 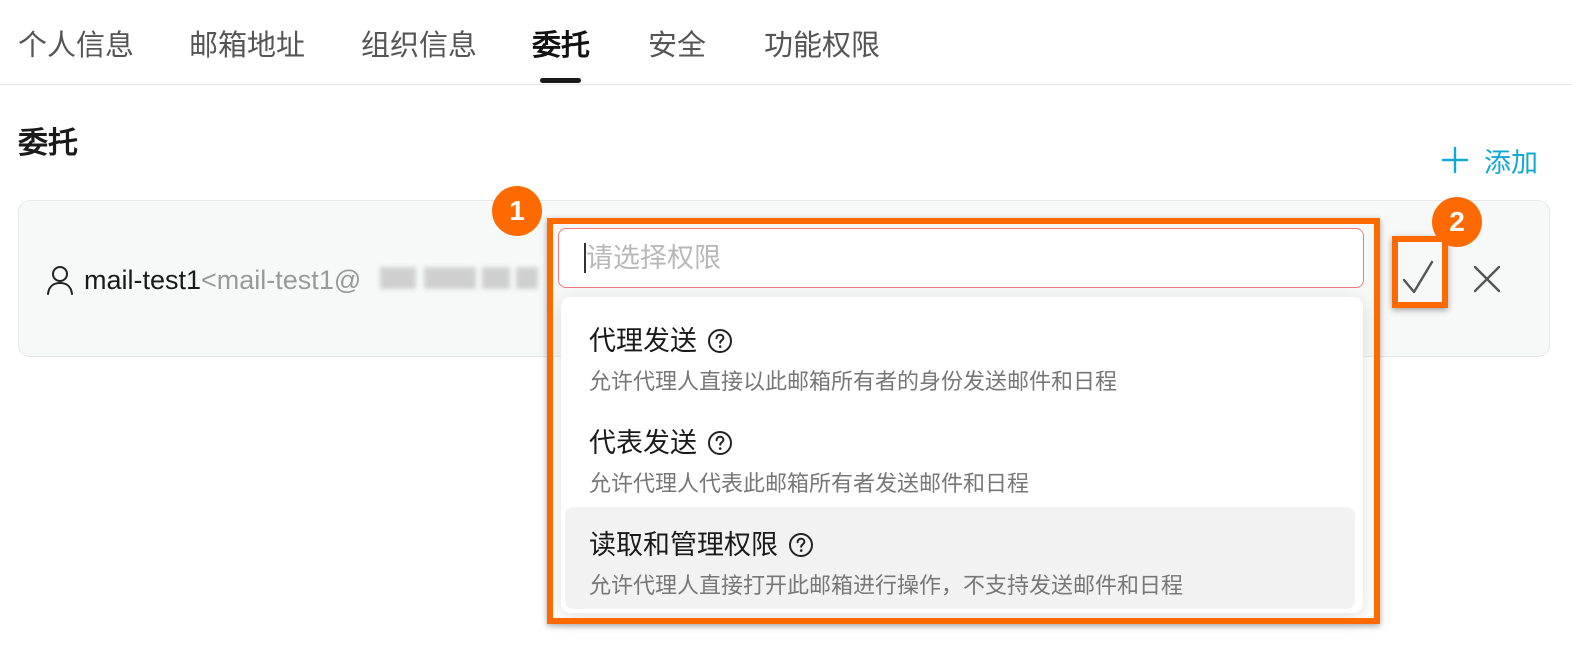 What do you see at coordinates (48, 143) in the screenshot?
I see `section-title: 委托` at bounding box center [48, 143].